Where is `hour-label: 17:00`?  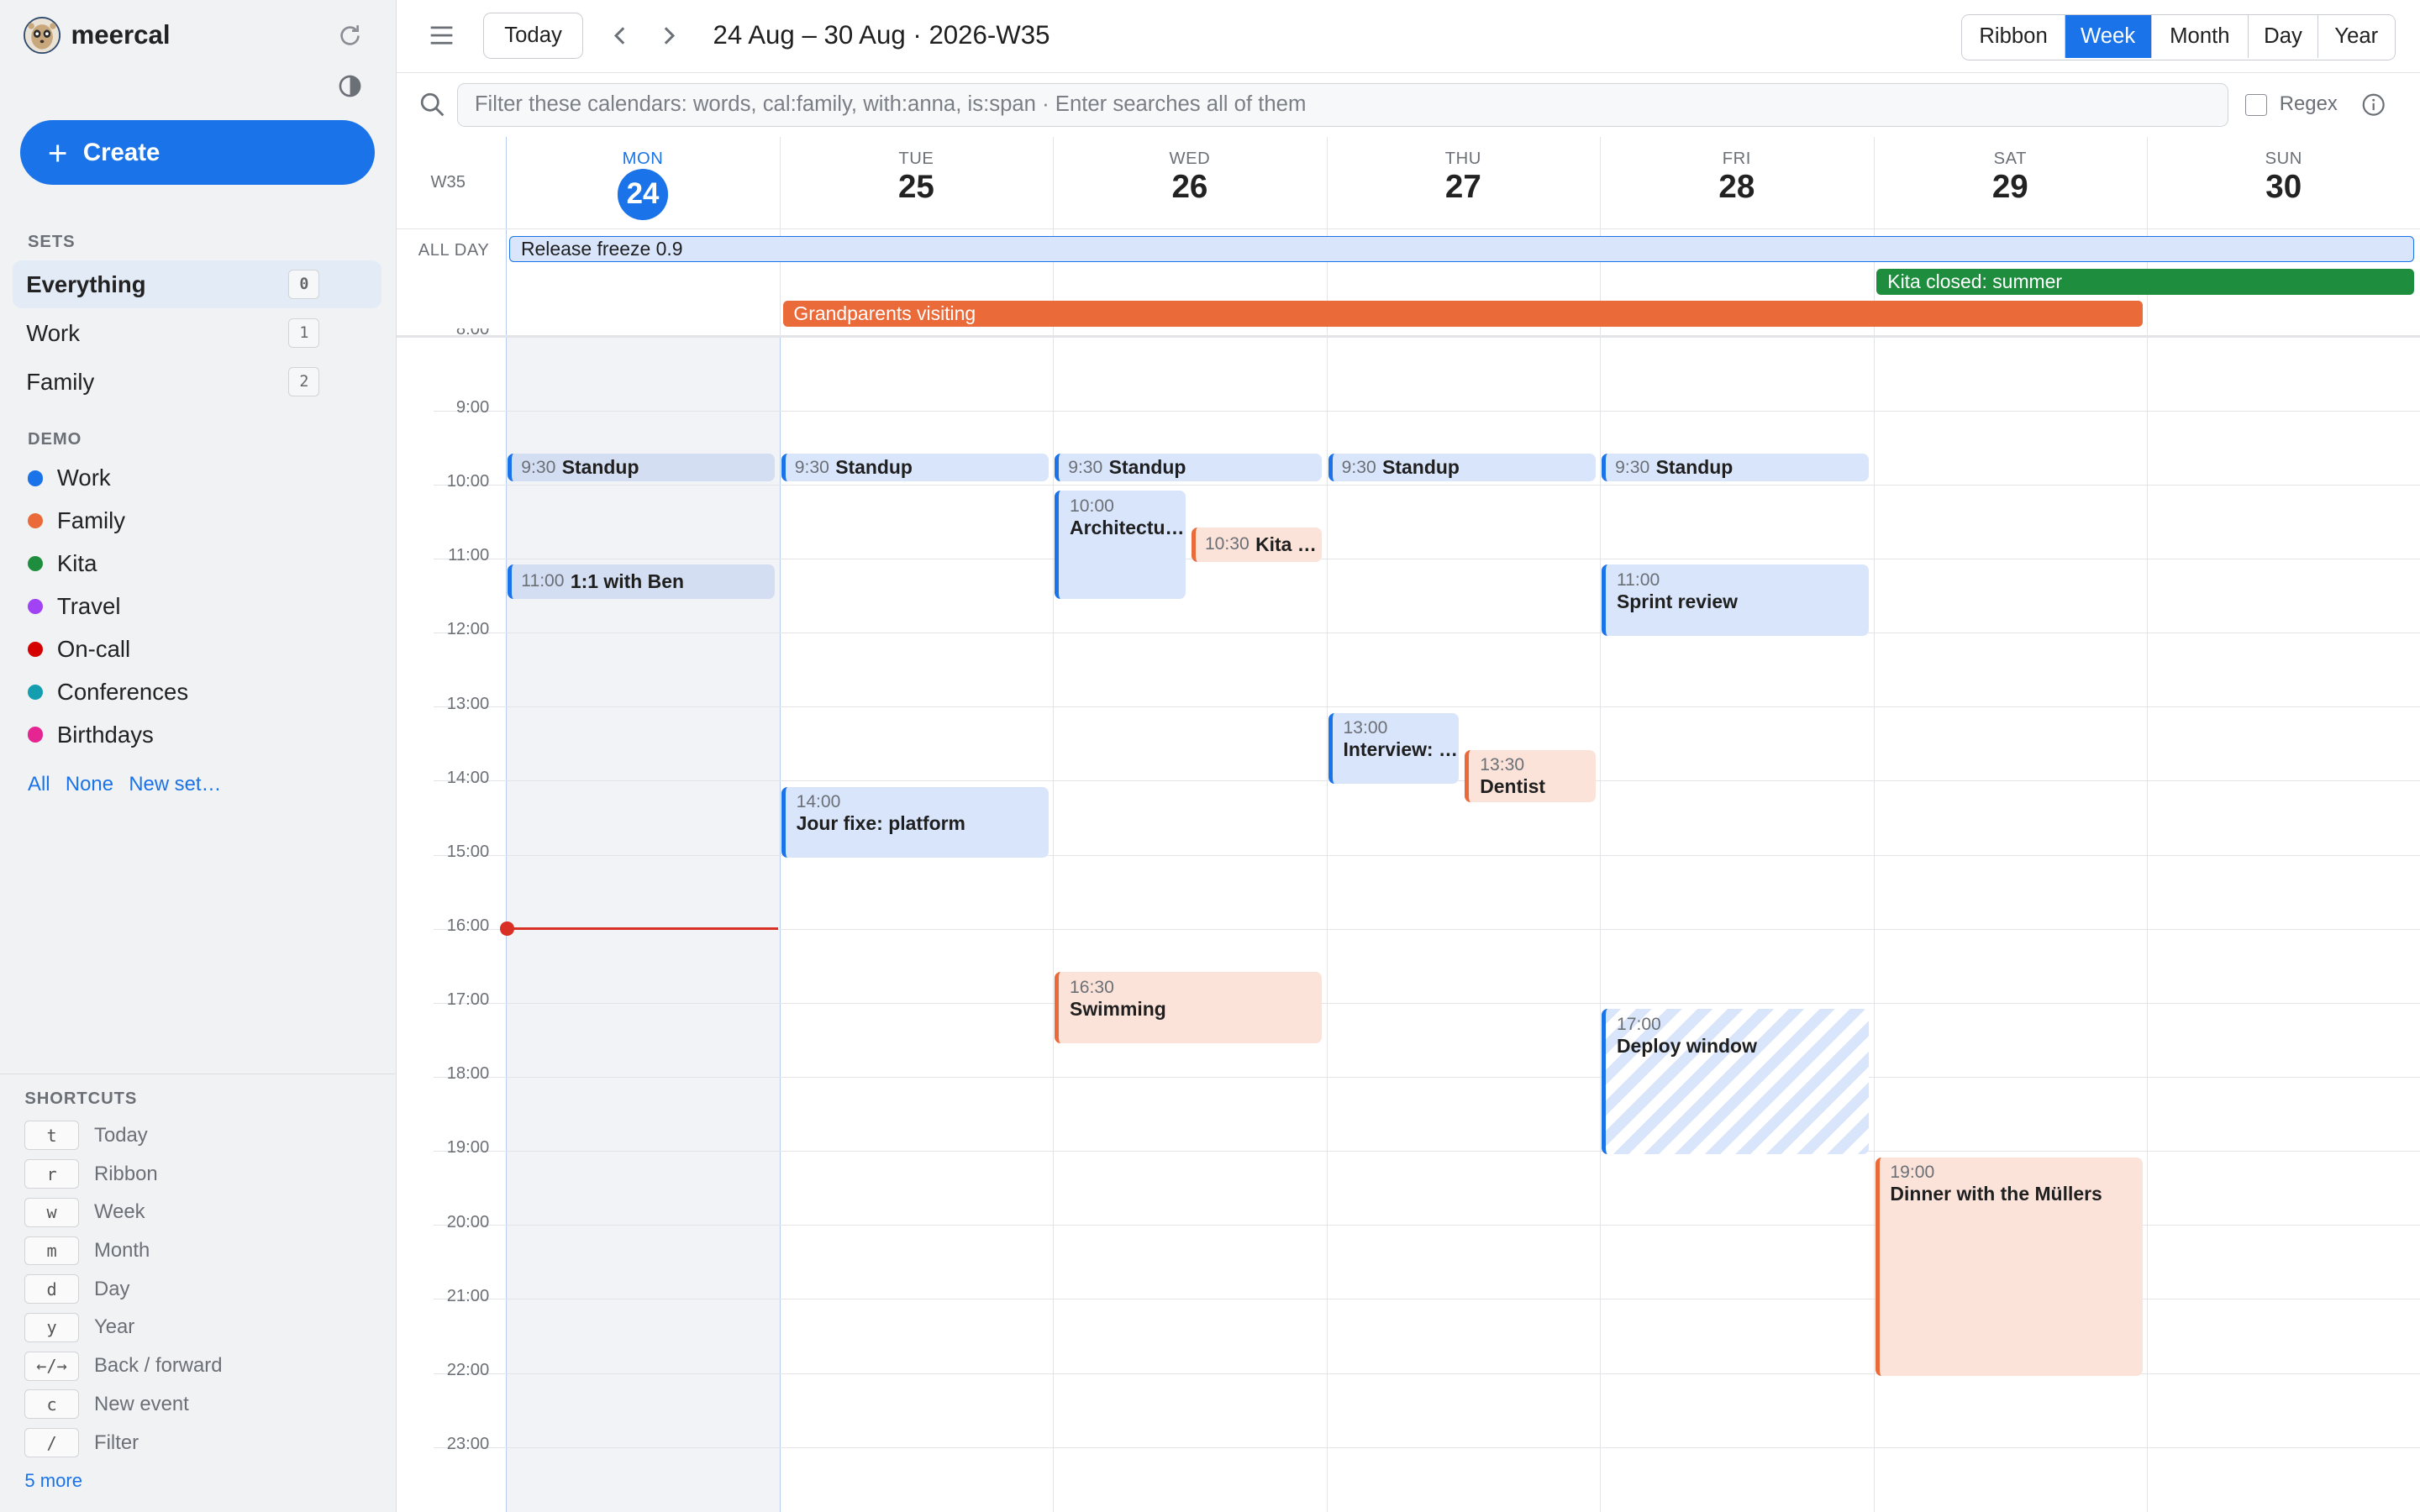 hour-label: 17:00 is located at coordinates (468, 1000).